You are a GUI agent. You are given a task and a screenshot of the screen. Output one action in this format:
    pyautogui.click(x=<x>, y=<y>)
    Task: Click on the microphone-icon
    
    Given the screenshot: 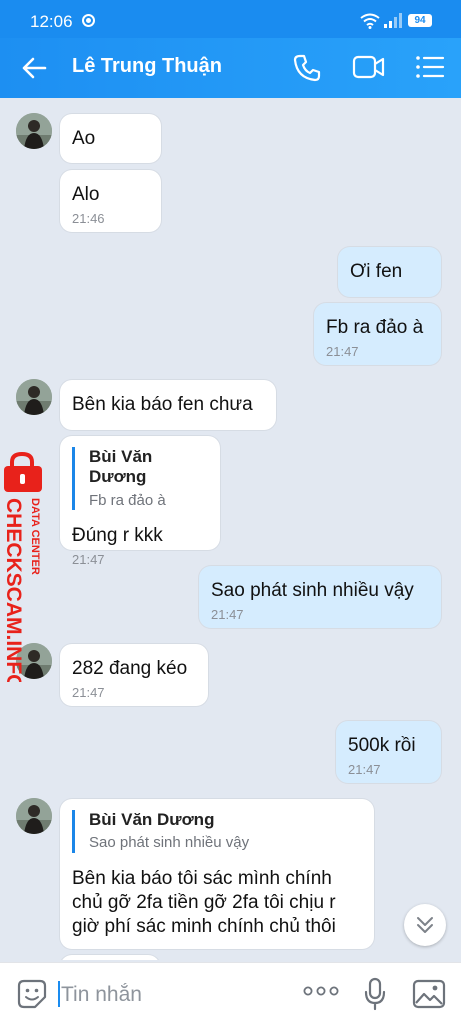 What is the action you would take?
    pyautogui.click(x=375, y=994)
    